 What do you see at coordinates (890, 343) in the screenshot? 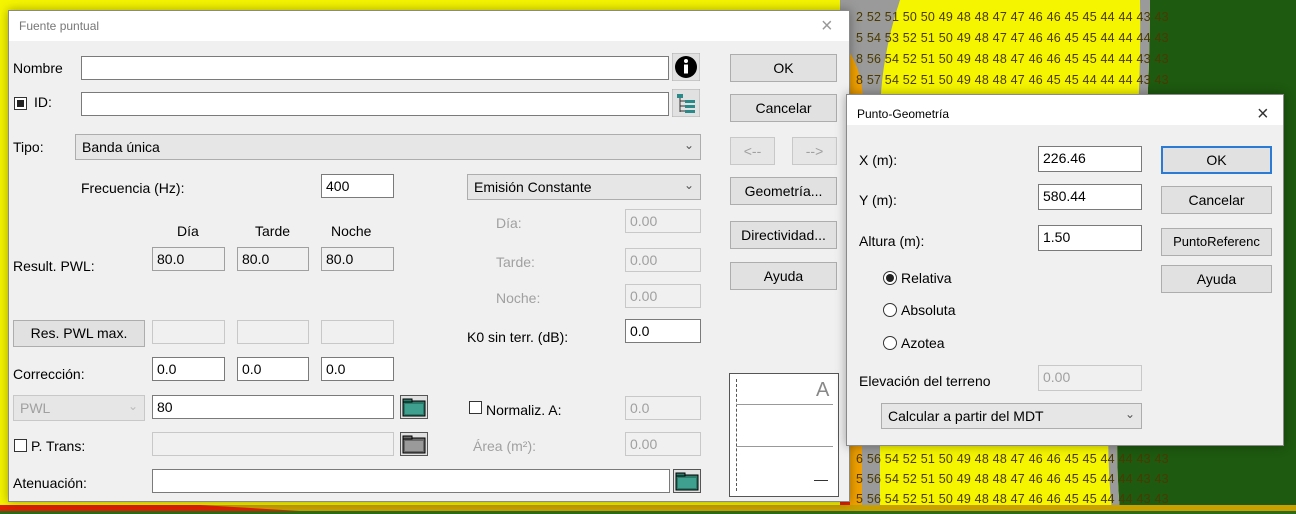
I see `azotea-radio` at bounding box center [890, 343].